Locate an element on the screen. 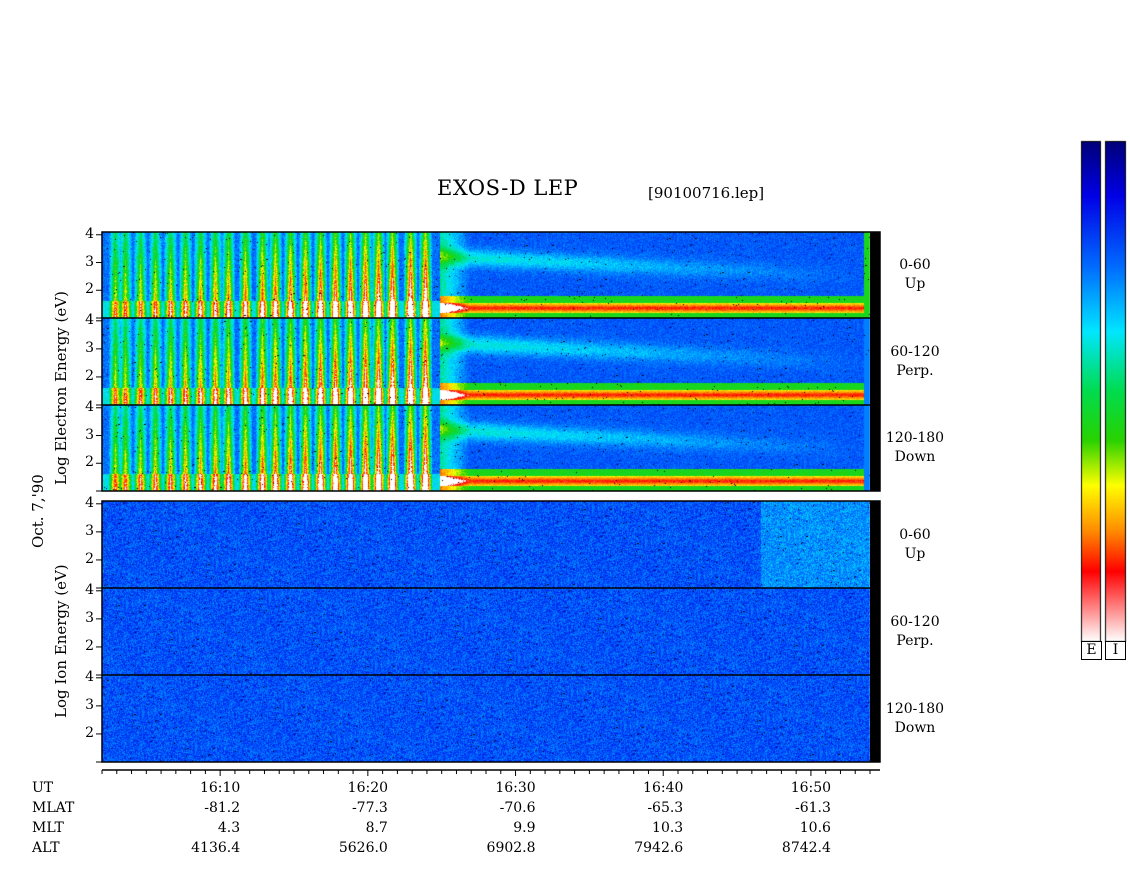  ion-right-strip is located at coordinates (875, 631).